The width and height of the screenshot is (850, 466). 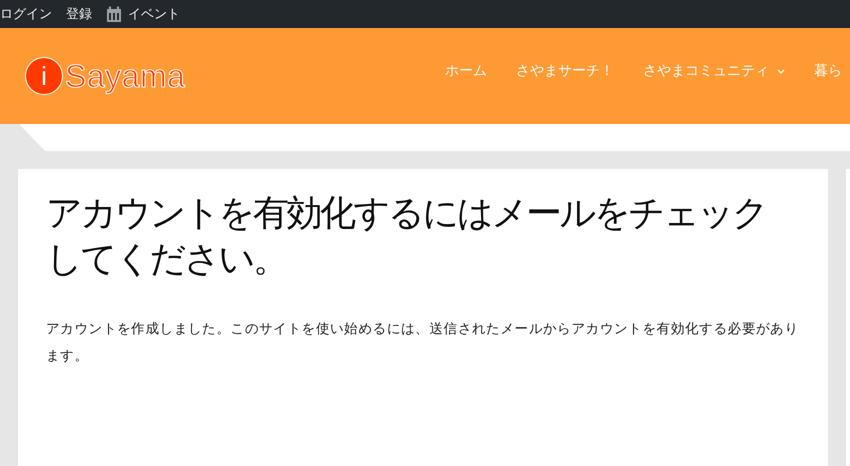 I want to click on top-bar-link: ログイン, so click(x=26, y=14).